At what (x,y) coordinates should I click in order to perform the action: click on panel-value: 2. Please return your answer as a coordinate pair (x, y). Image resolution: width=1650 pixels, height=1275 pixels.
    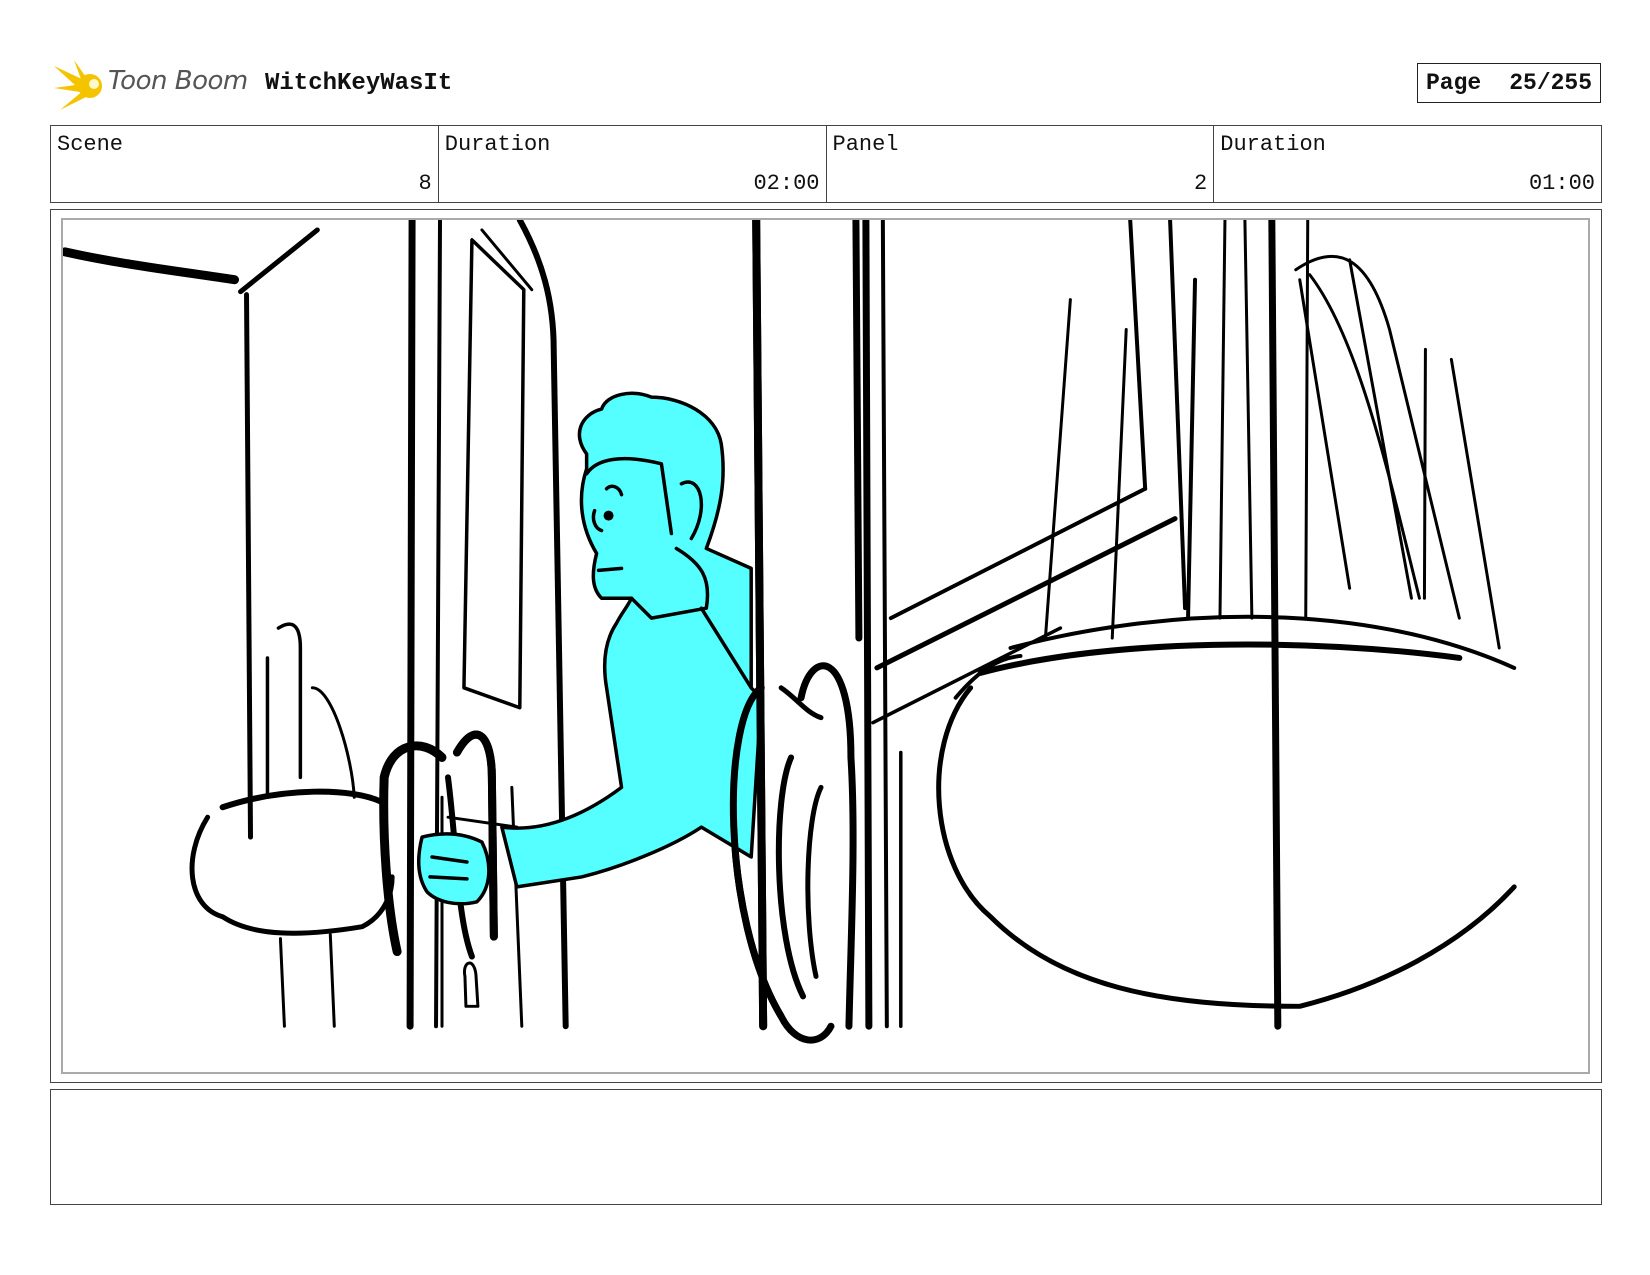
    Looking at the image, I should click on (1201, 183).